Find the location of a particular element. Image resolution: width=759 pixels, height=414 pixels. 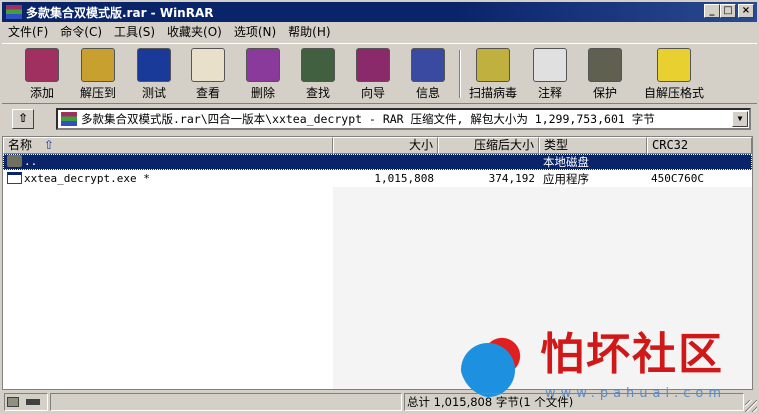

comment-icon is located at coordinates (550, 65).